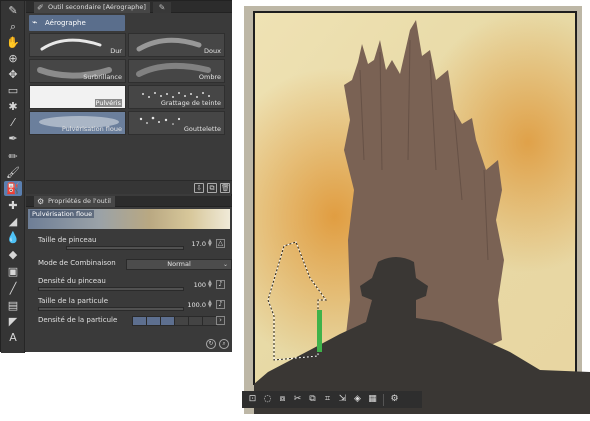 This screenshot has width=590, height=421. Describe the element at coordinates (129, 219) in the screenshot. I see `brush-preview: Pulvérisation floue` at that location.